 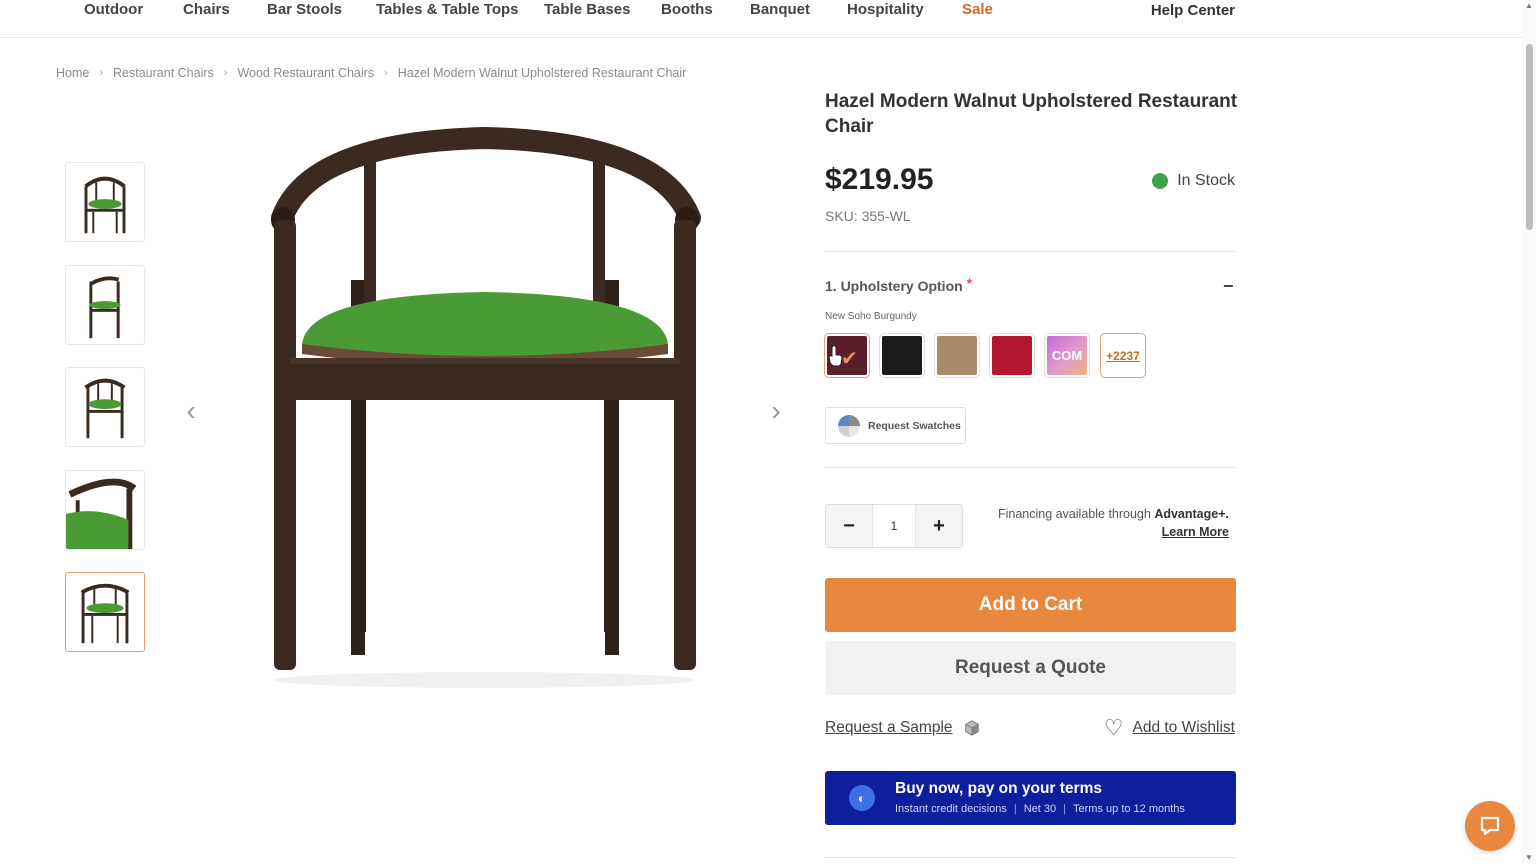 What do you see at coordinates (163, 73) in the screenshot?
I see `breadcrumb-restaurant-chairs: Restaurant Chairs` at bounding box center [163, 73].